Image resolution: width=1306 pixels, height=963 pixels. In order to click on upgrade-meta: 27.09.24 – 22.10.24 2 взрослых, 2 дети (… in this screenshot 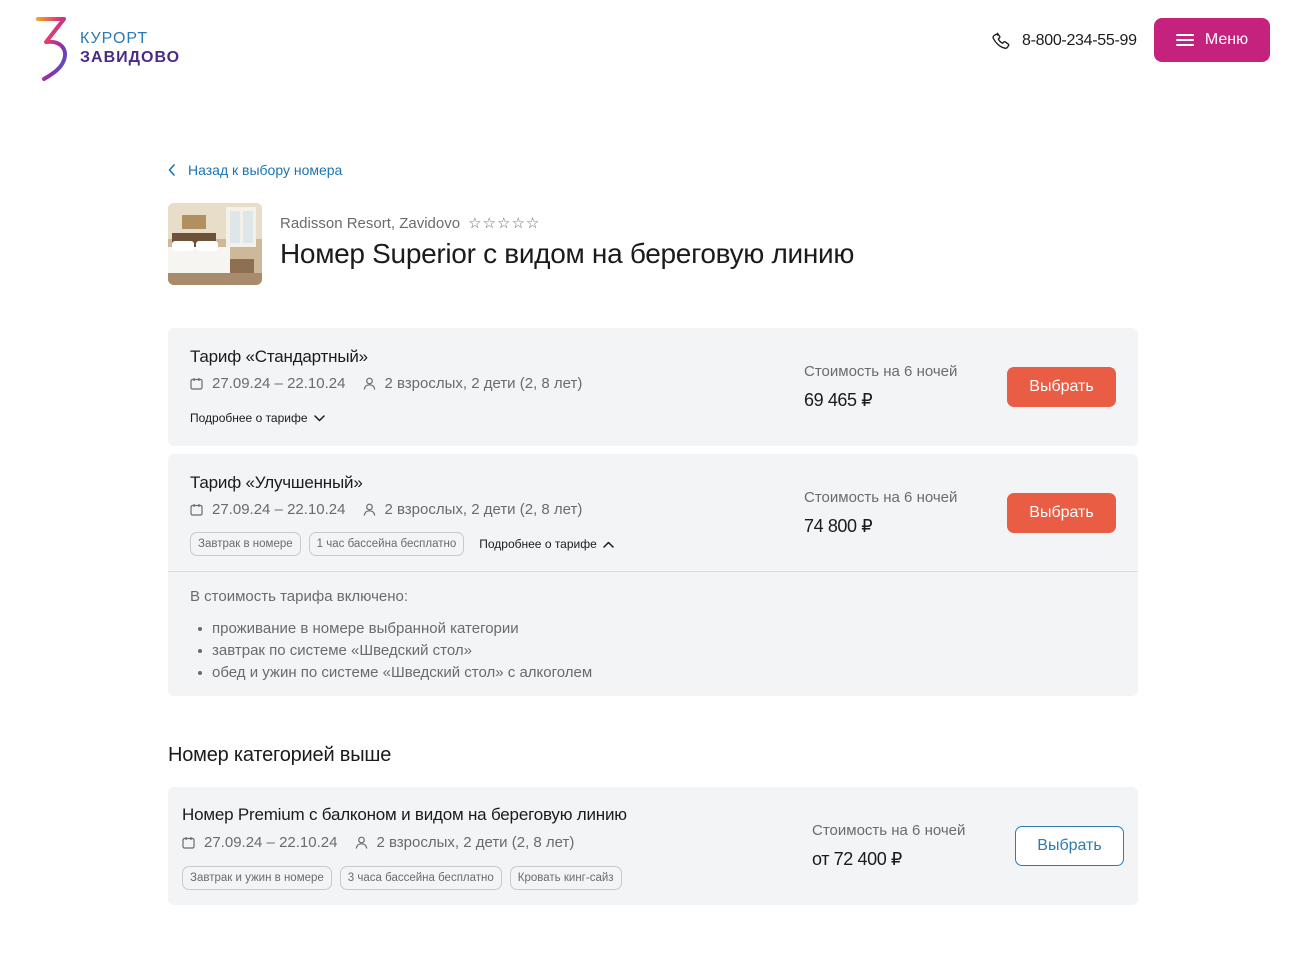, I will do `click(378, 842)`.